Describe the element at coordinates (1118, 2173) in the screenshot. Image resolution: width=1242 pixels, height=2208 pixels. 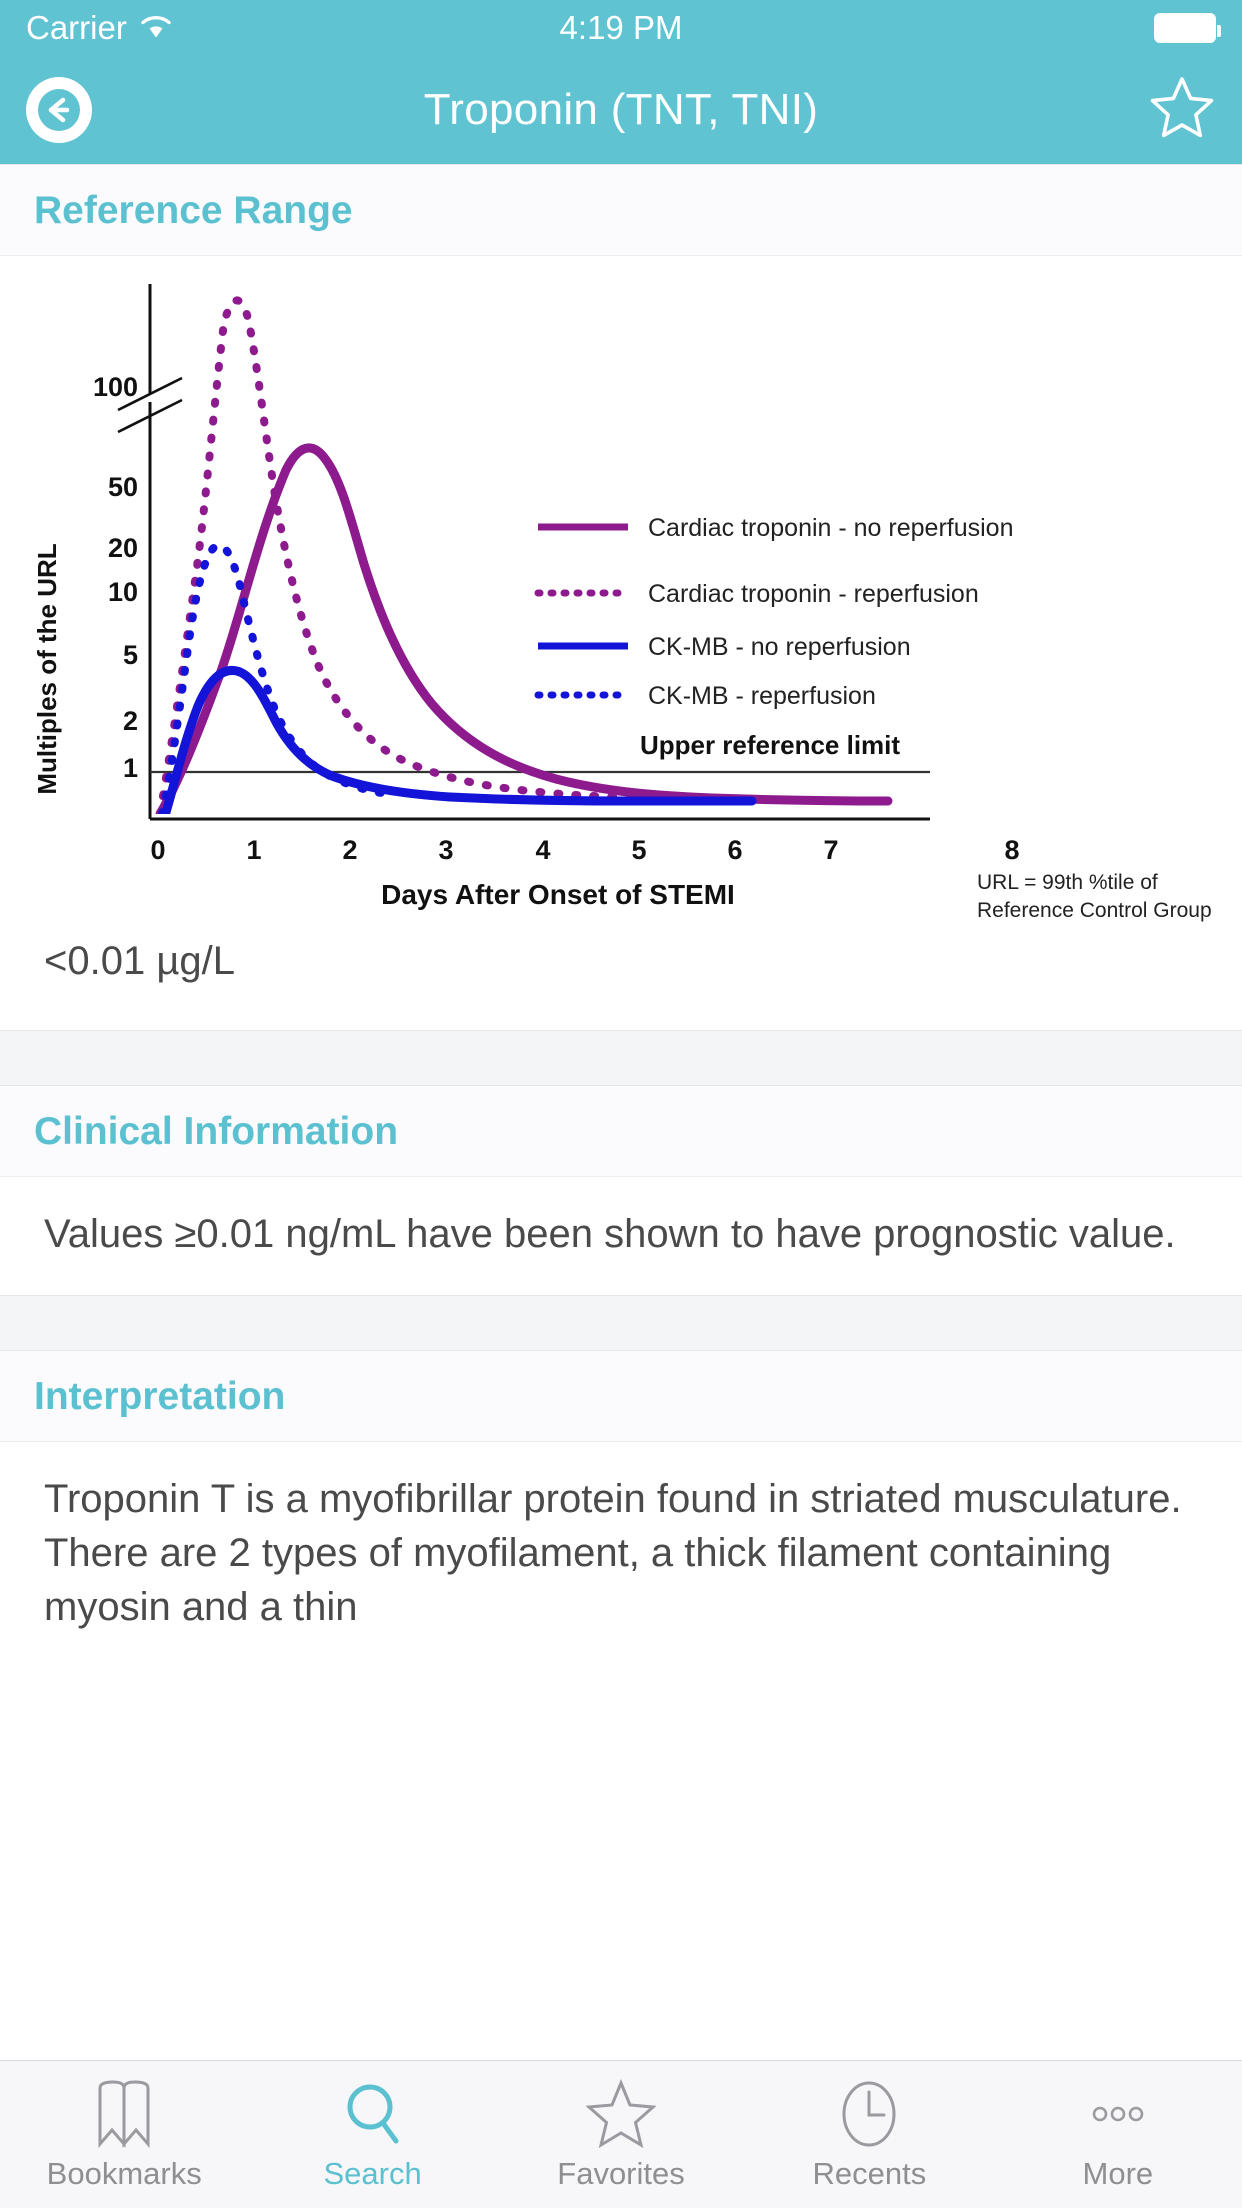
I see `tab-label-more: More` at that location.